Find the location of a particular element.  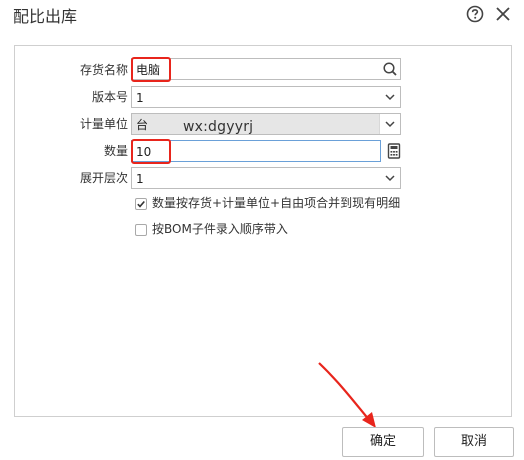

annotation-arrow is located at coordinates (347, 395).